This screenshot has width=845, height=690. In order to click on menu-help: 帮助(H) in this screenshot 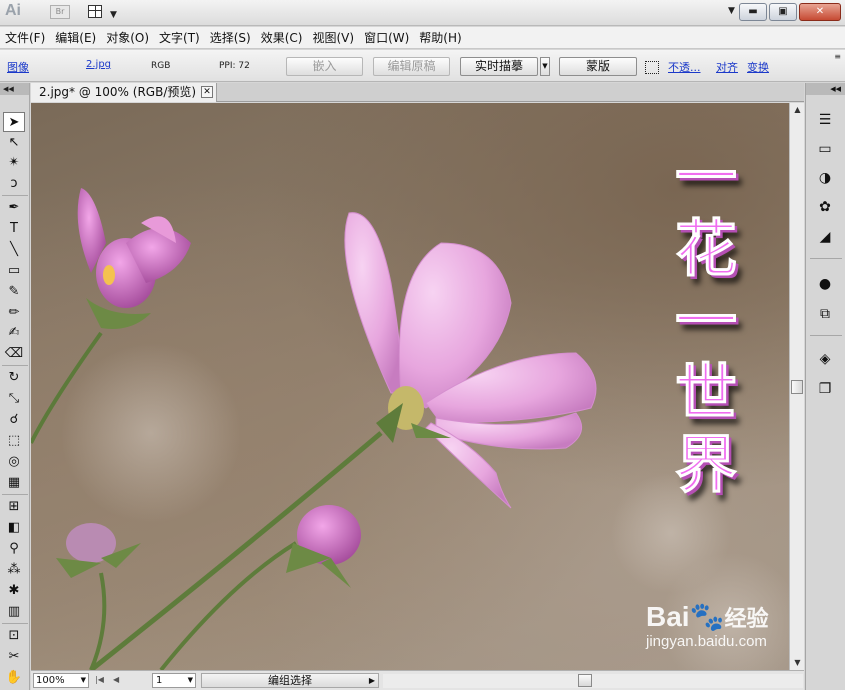, I will do `click(440, 38)`.